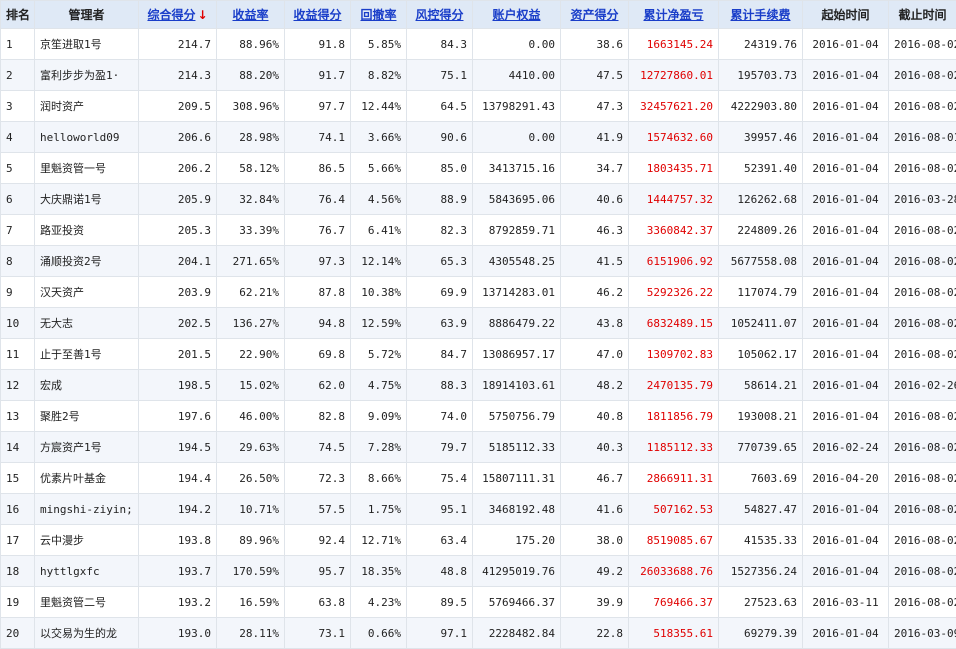  Describe the element at coordinates (18, 15) in the screenshot. I see `col-rank: 排名` at that location.